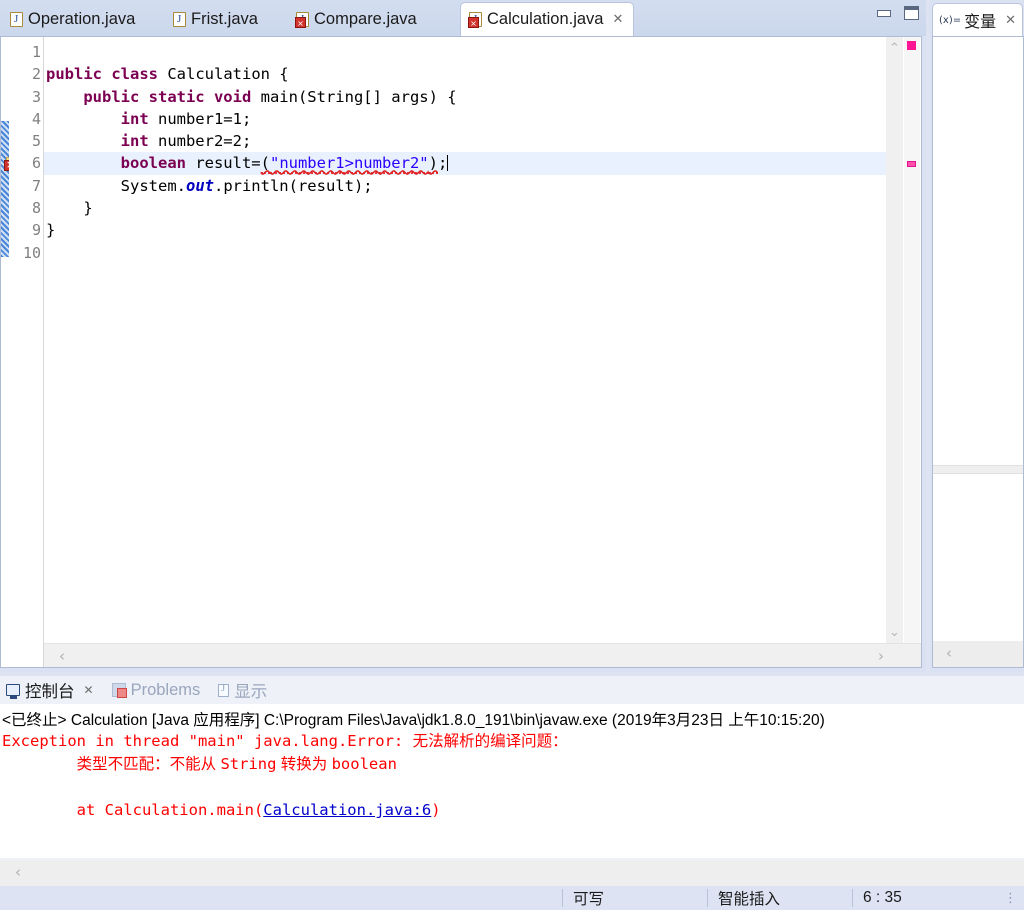  What do you see at coordinates (248, 764) in the screenshot?
I see `console-text: String` at bounding box center [248, 764].